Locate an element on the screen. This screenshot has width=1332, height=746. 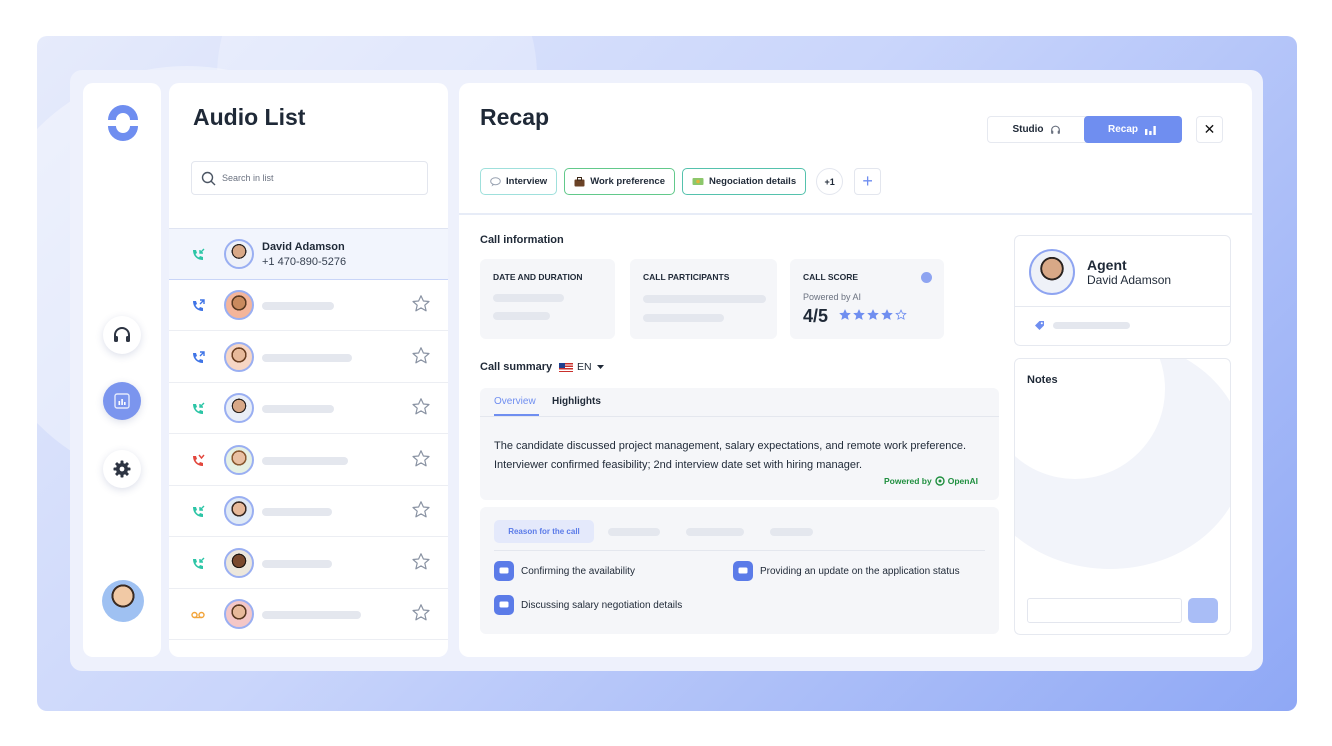
add-tag-button: + is located at coordinates (868, 181).